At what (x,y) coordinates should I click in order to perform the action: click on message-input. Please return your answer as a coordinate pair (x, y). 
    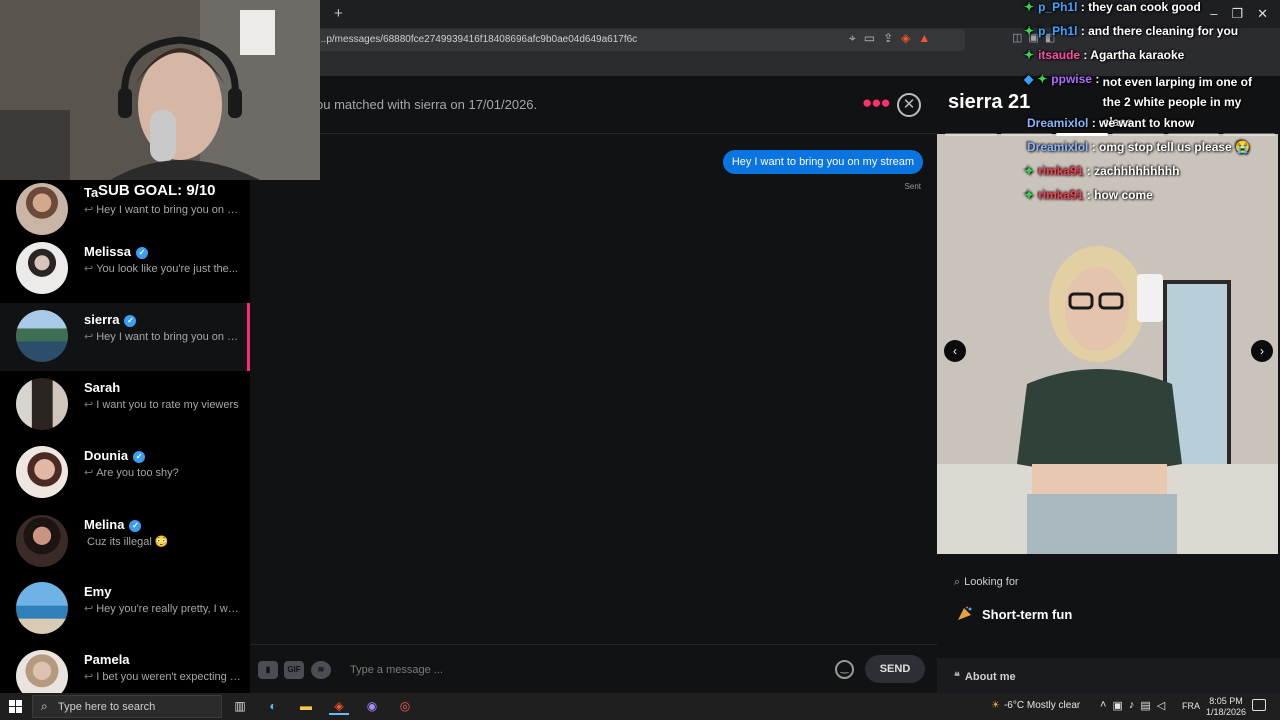
    Looking at the image, I should click on (585, 670).